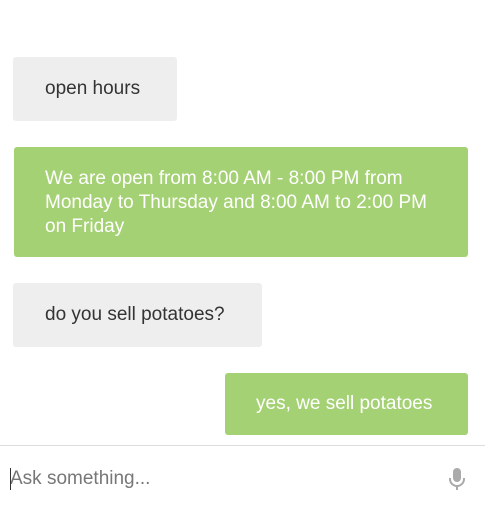  I want to click on microphone-icon, so click(457, 480).